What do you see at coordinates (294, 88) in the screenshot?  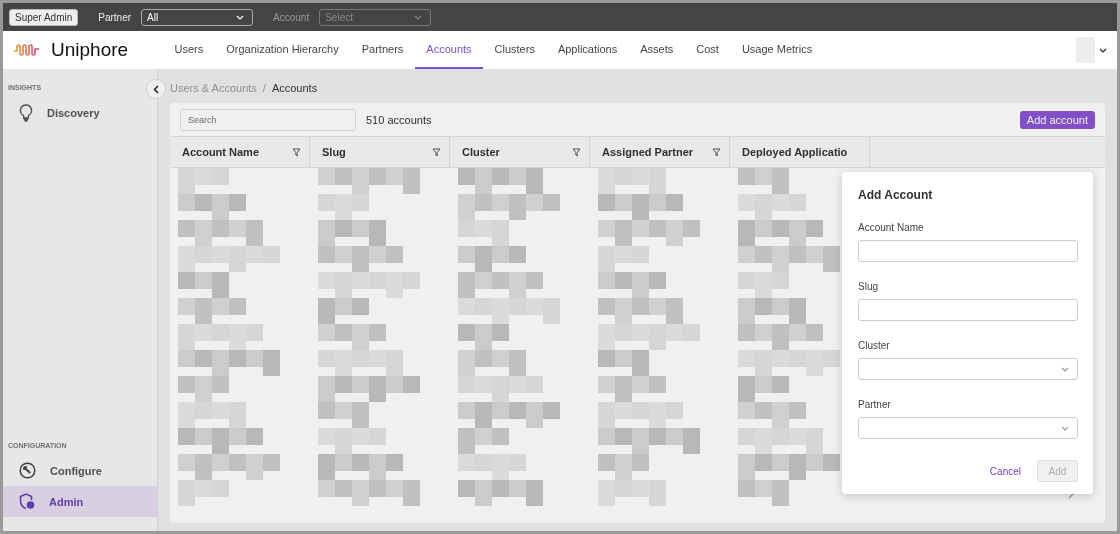 I see `breadcrumb-item: Accounts` at bounding box center [294, 88].